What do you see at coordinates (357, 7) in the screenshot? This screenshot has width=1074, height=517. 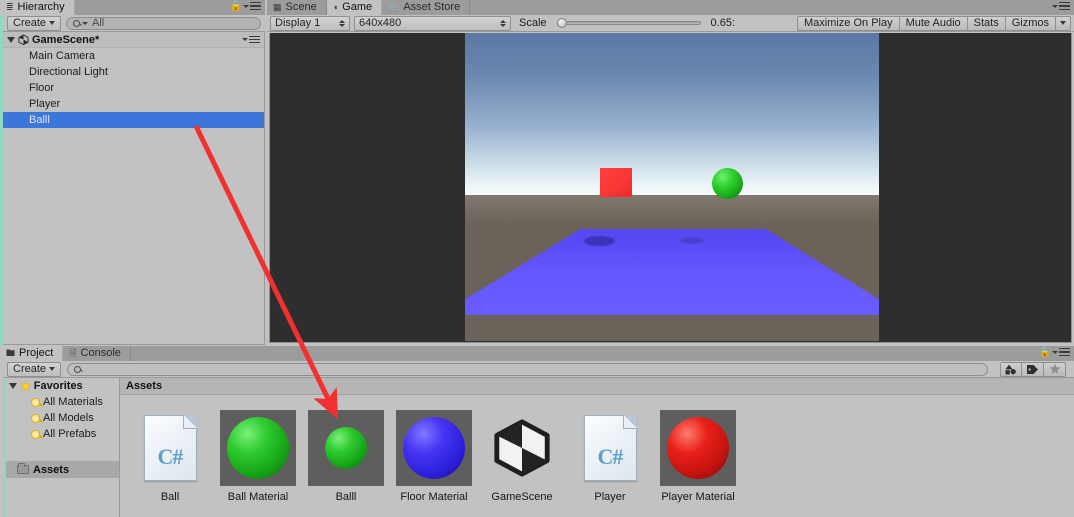 I see `tab-game-label: Game` at bounding box center [357, 7].